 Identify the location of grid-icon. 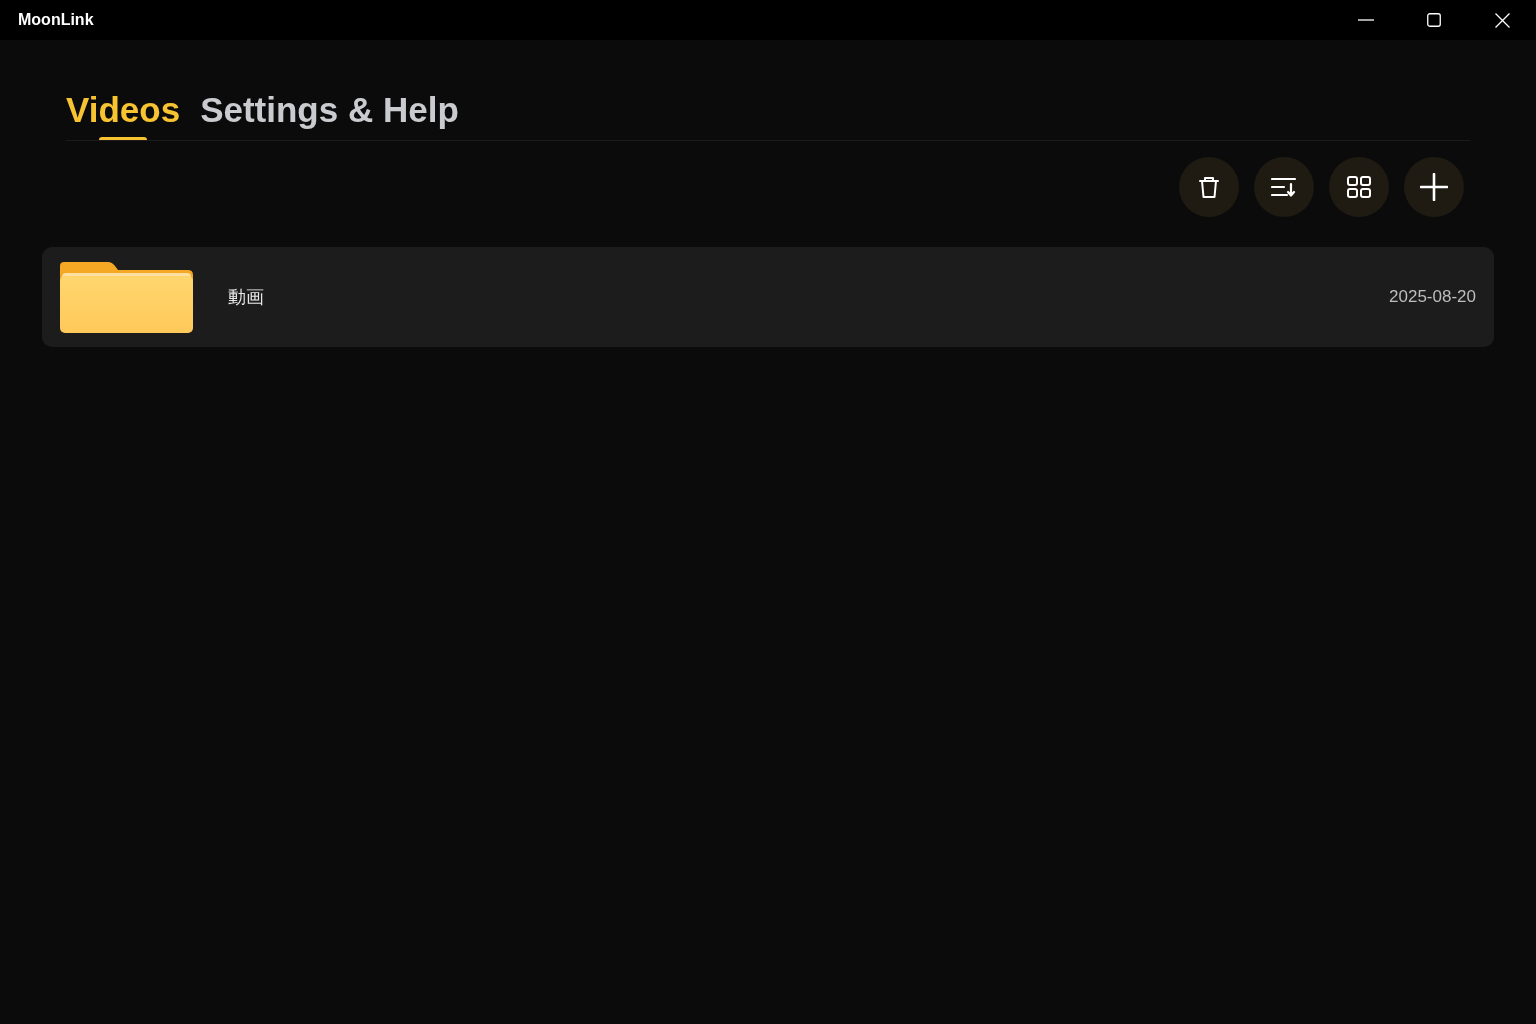
(1359, 187).